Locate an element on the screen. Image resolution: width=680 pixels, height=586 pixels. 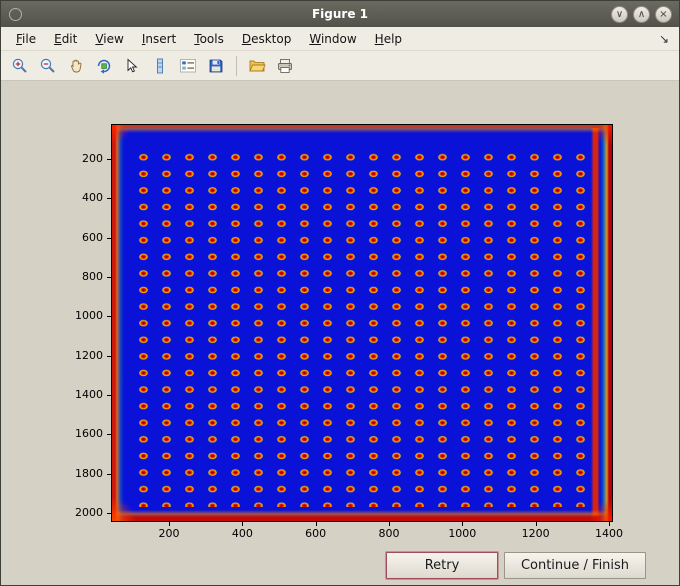
ytick-200: 200 is located at coordinates (97, 158).